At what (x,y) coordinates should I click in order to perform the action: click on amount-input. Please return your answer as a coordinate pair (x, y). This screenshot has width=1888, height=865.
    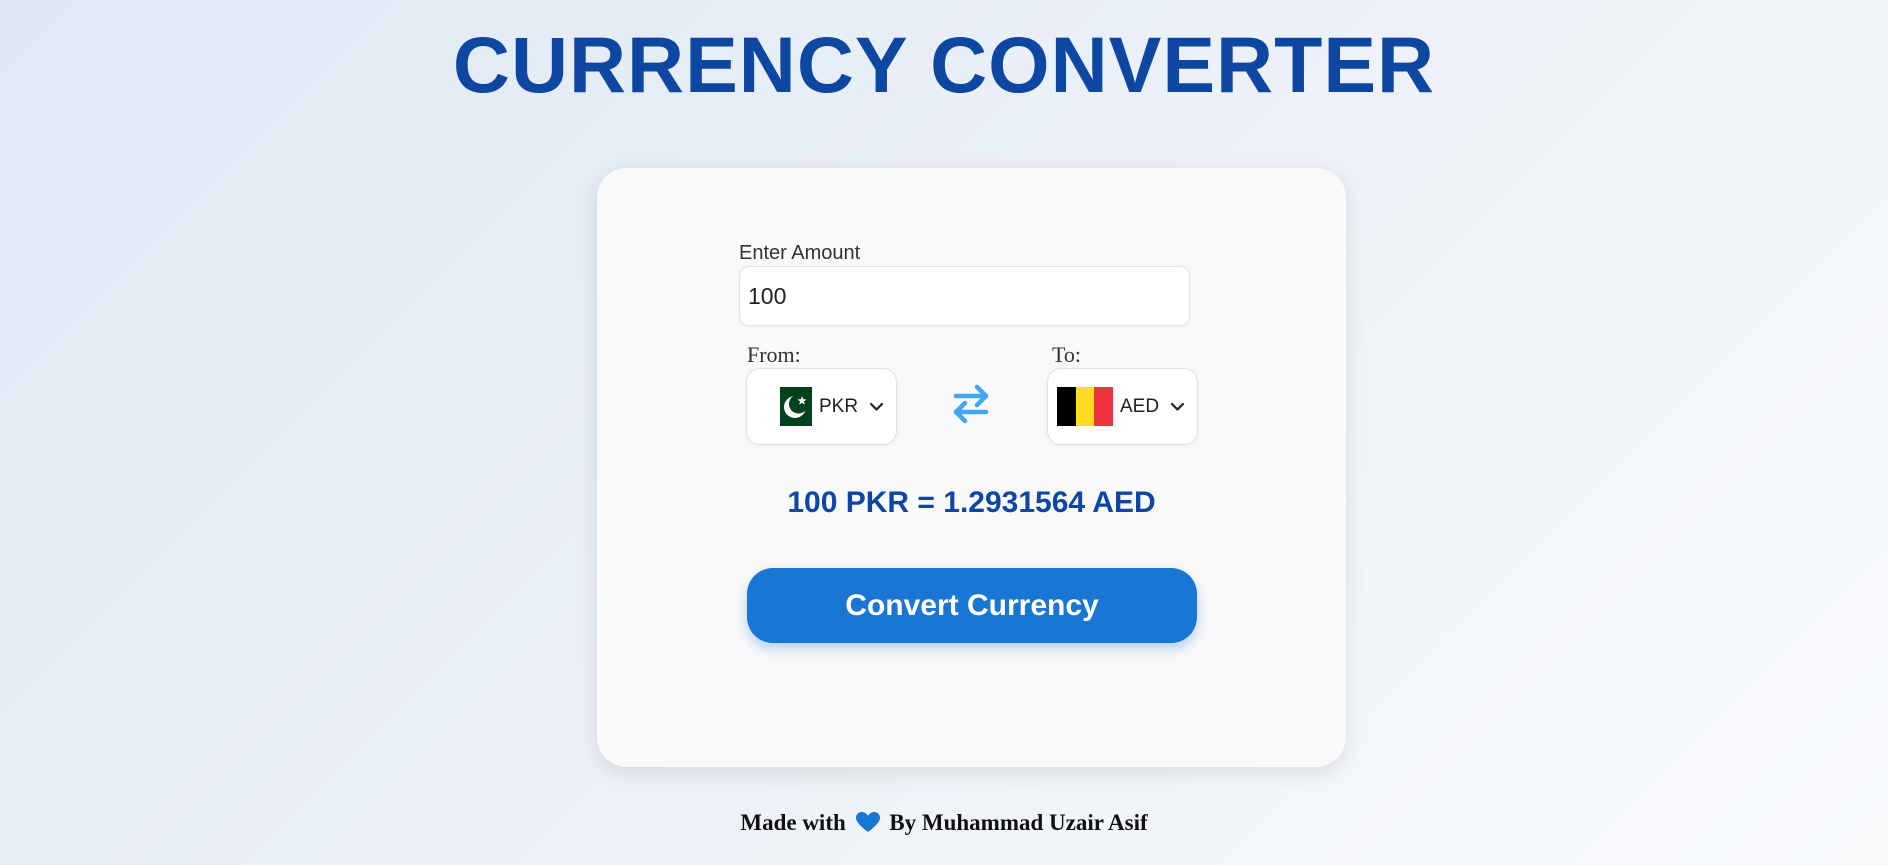
    Looking at the image, I should click on (964, 296).